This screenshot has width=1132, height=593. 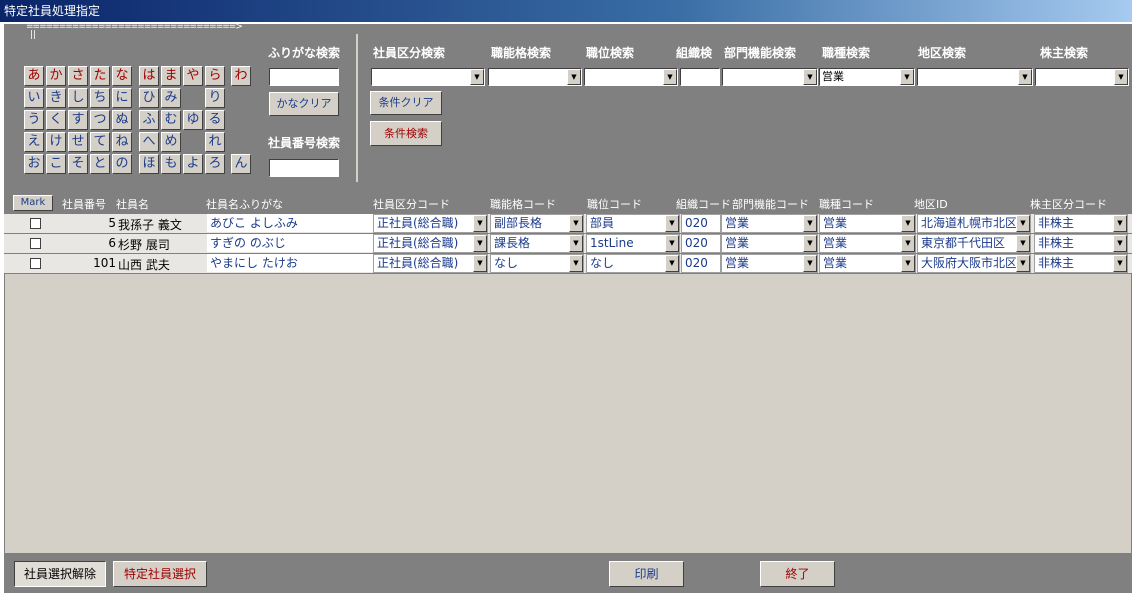 I want to click on row-chiku-cell: 北海道札幌市北区 ▼, so click(x=974, y=223).